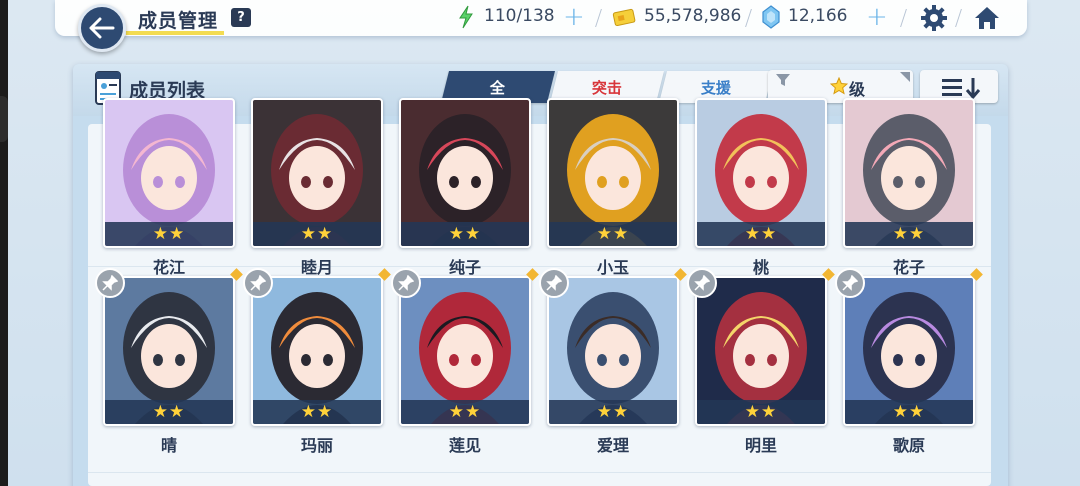 This screenshot has width=1080, height=486. Describe the element at coordinates (612, 445) in the screenshot. I see `member-name: 爱理` at that location.